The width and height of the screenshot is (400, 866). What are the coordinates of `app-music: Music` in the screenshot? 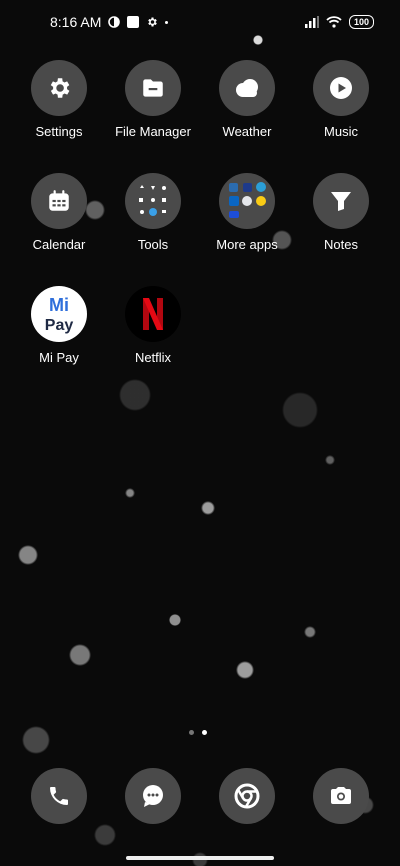 It's located at (341, 99).